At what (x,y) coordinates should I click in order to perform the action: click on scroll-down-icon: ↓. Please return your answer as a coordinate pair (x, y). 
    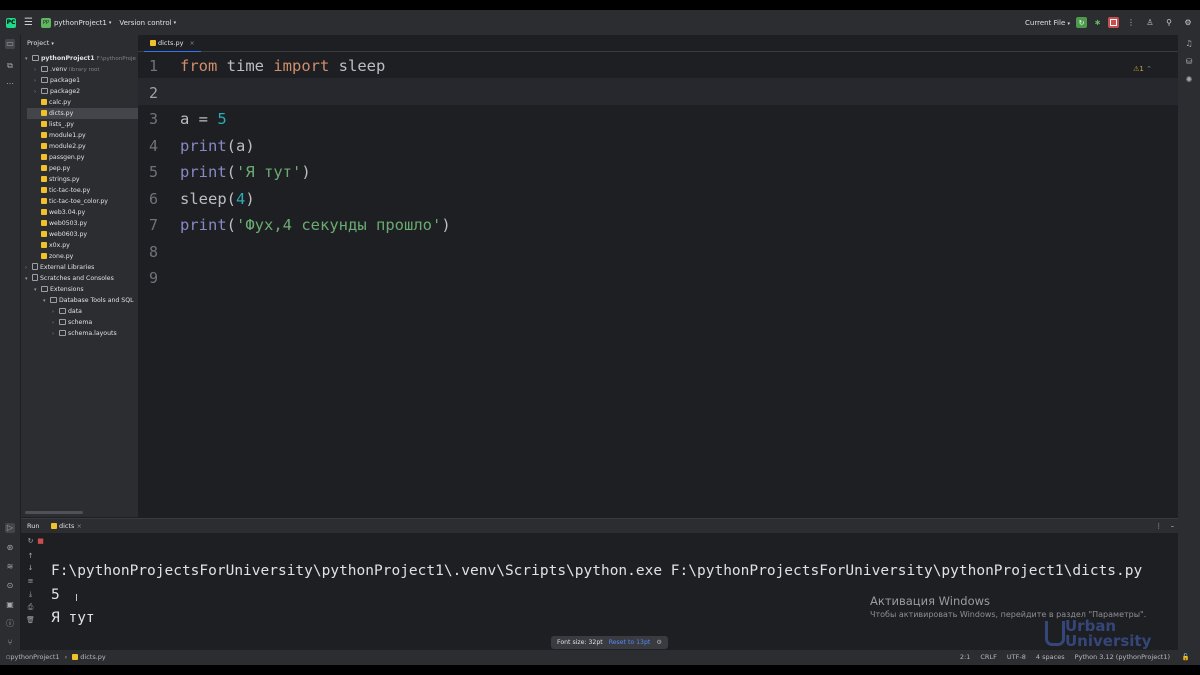
    Looking at the image, I should click on (30, 568).